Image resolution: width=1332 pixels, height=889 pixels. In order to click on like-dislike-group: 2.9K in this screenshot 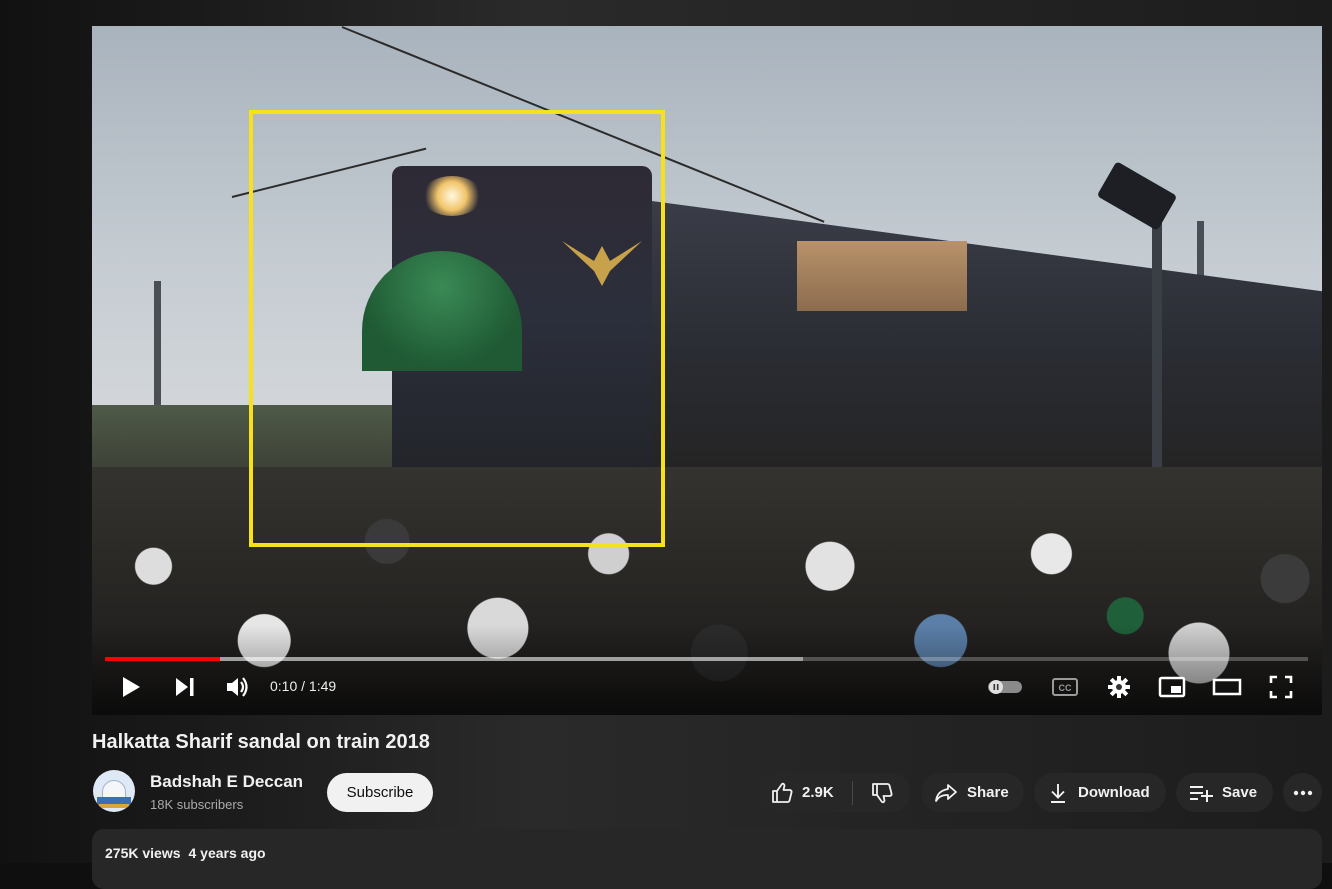, I will do `click(834, 792)`.